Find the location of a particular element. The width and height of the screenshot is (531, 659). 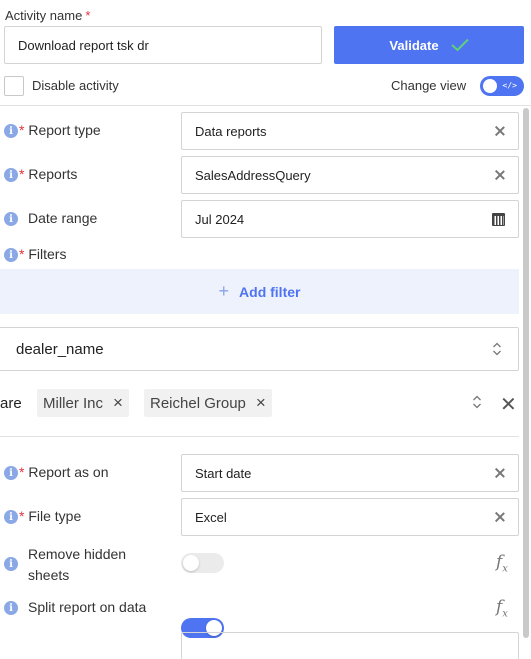

date-range-label: Date range is located at coordinates (63, 218).